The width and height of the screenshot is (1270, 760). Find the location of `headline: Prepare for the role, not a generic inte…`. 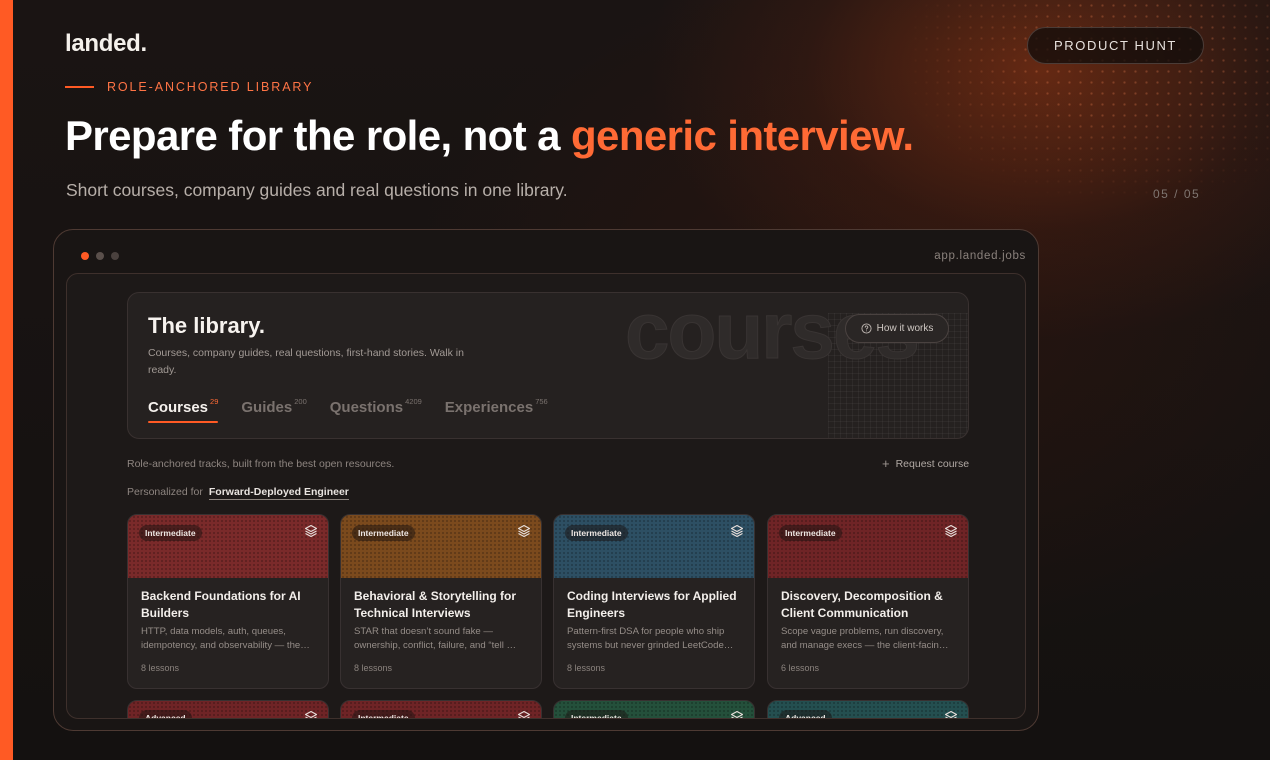

headline: Prepare for the role, not a generic inte… is located at coordinates (489, 136).